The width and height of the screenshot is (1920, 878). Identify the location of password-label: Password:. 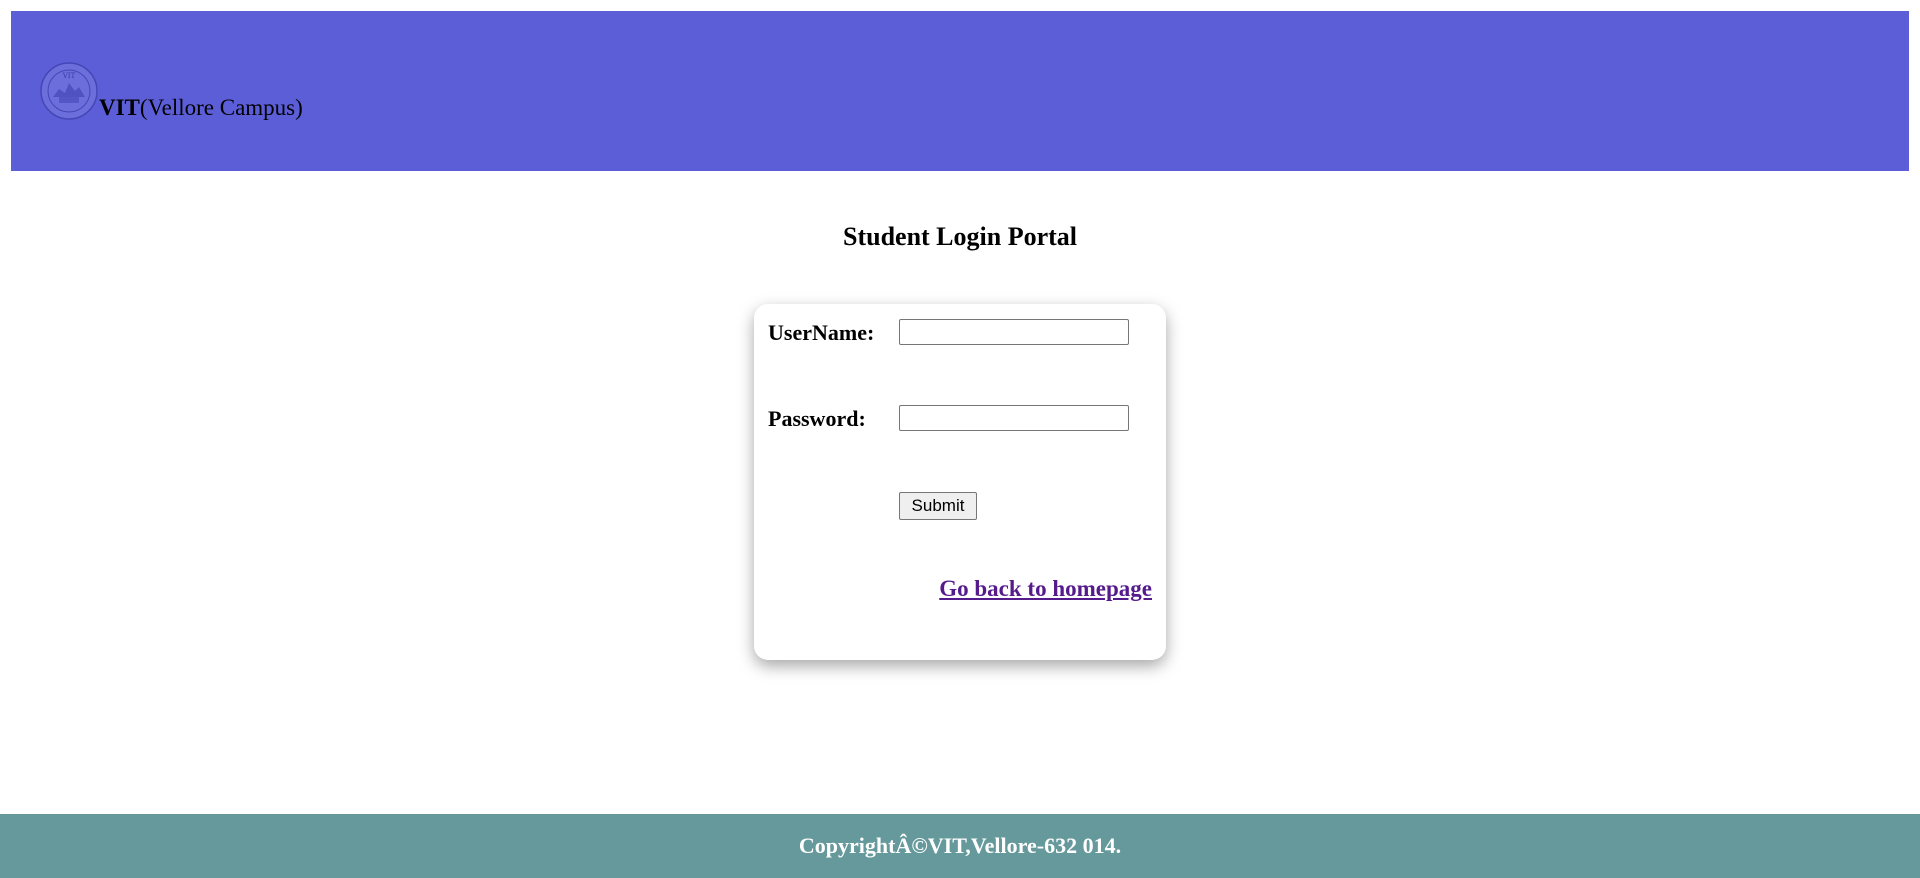
(817, 418).